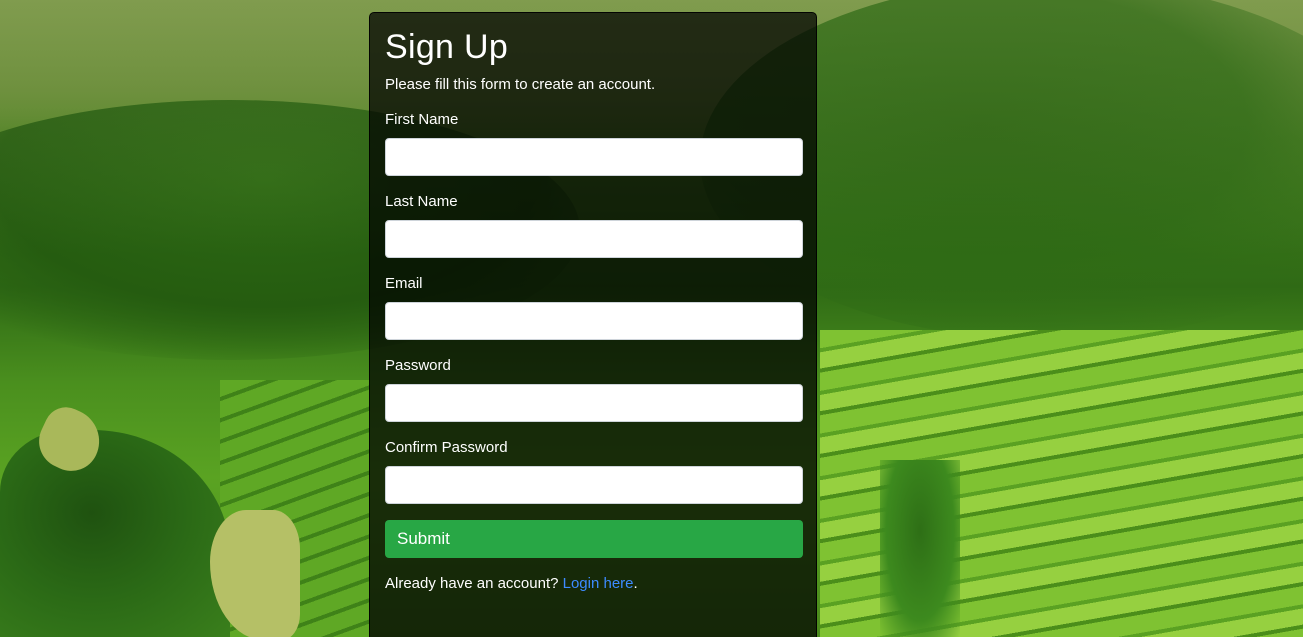 Image resolution: width=1303 pixels, height=637 pixels. Describe the element at coordinates (418, 365) in the screenshot. I see `password-label: Password` at that location.